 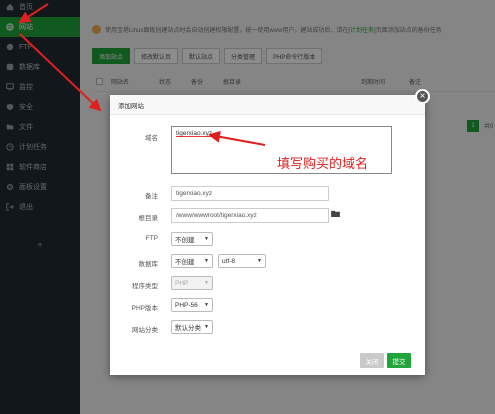 I want to click on site-category-label: 网站分类, so click(x=145, y=330).